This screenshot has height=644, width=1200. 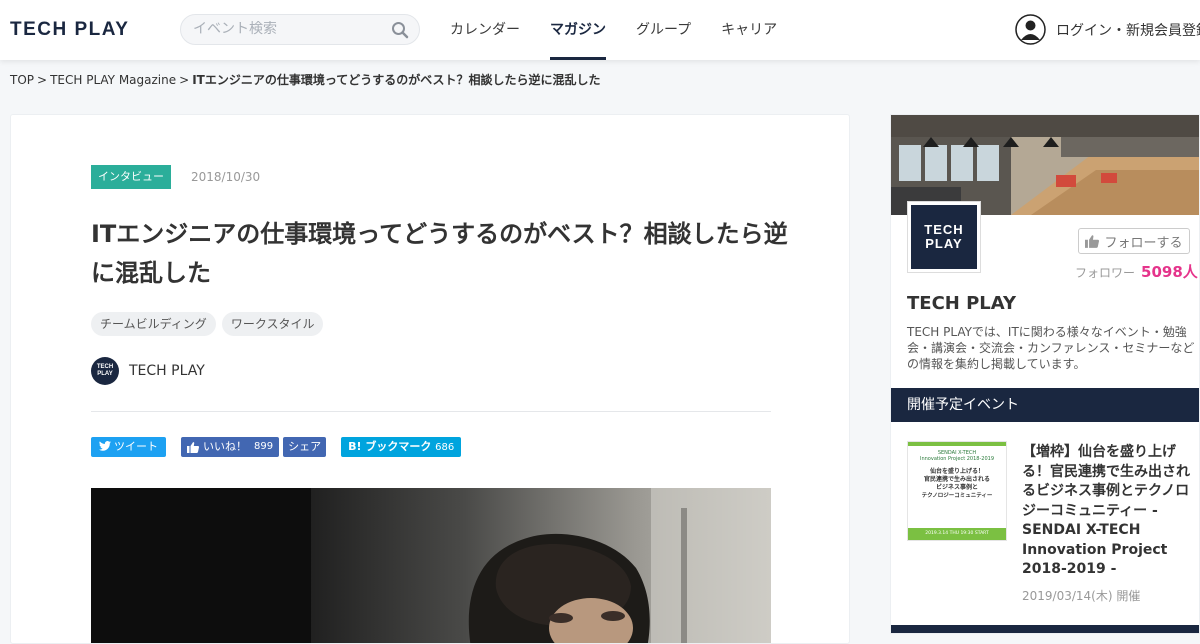 What do you see at coordinates (113, 80) in the screenshot?
I see `breadcrumb-magazine: TECH PLAY Magazine` at bounding box center [113, 80].